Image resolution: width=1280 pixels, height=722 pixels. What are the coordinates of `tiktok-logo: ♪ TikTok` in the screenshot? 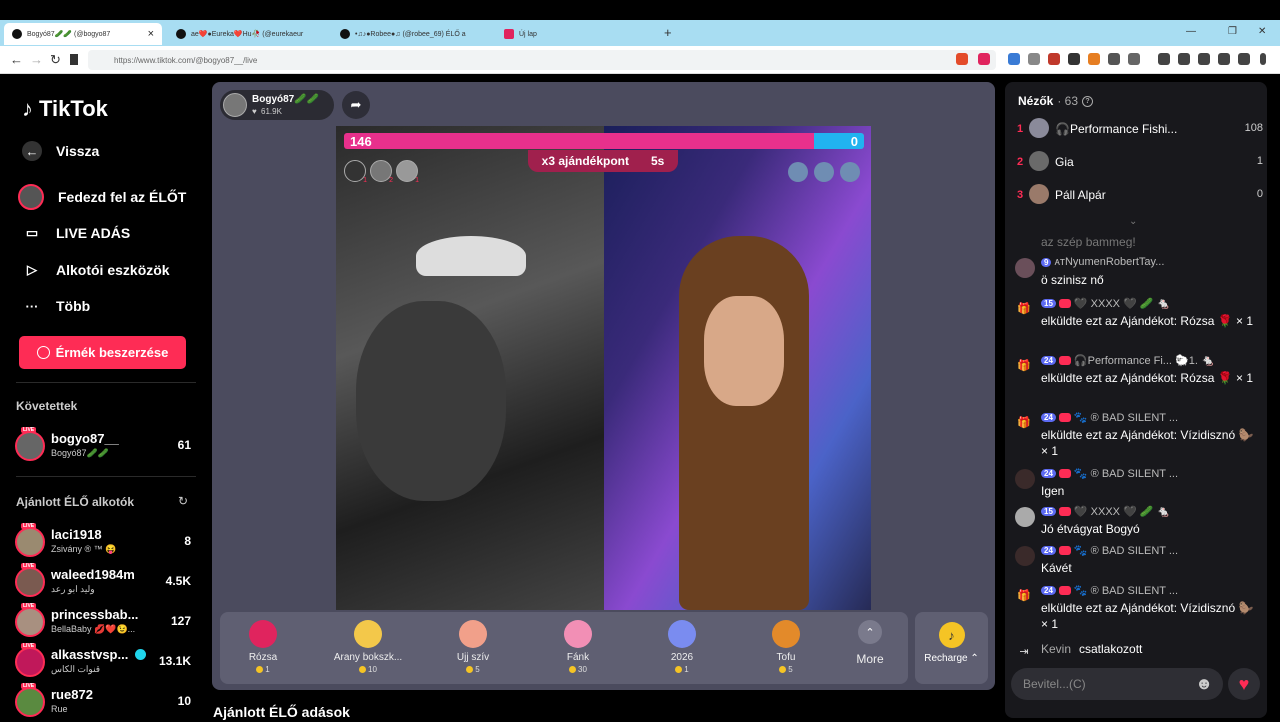 It's located at (65, 109).